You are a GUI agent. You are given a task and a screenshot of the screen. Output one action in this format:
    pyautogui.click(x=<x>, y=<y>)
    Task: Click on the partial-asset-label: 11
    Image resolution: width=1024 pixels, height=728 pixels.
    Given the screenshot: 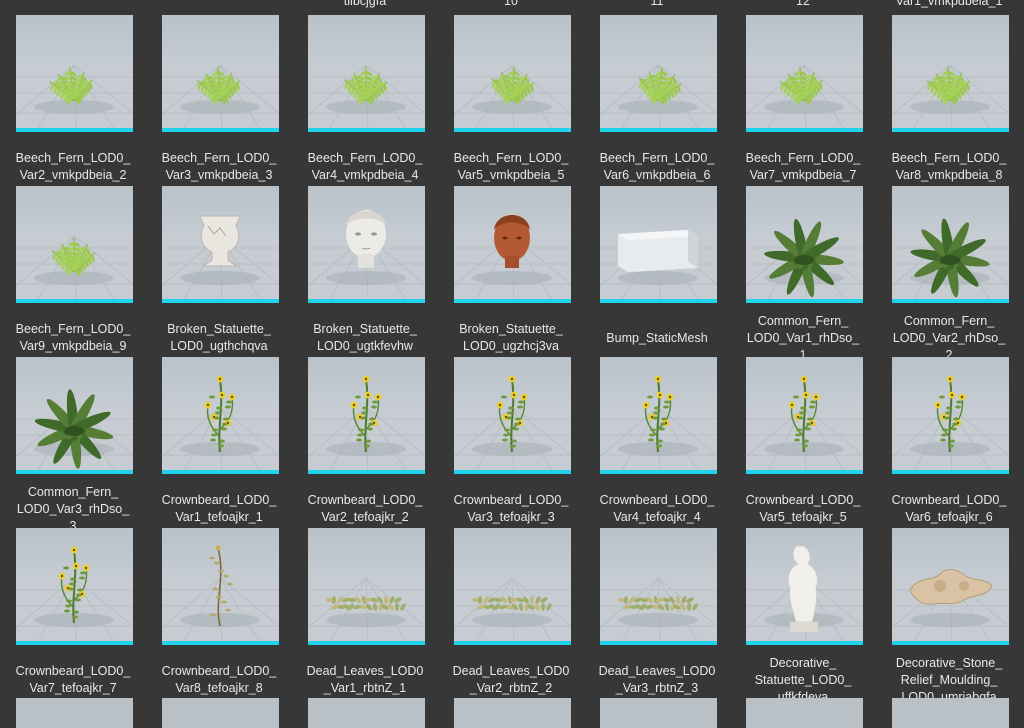 What is the action you would take?
    pyautogui.click(x=657, y=4)
    